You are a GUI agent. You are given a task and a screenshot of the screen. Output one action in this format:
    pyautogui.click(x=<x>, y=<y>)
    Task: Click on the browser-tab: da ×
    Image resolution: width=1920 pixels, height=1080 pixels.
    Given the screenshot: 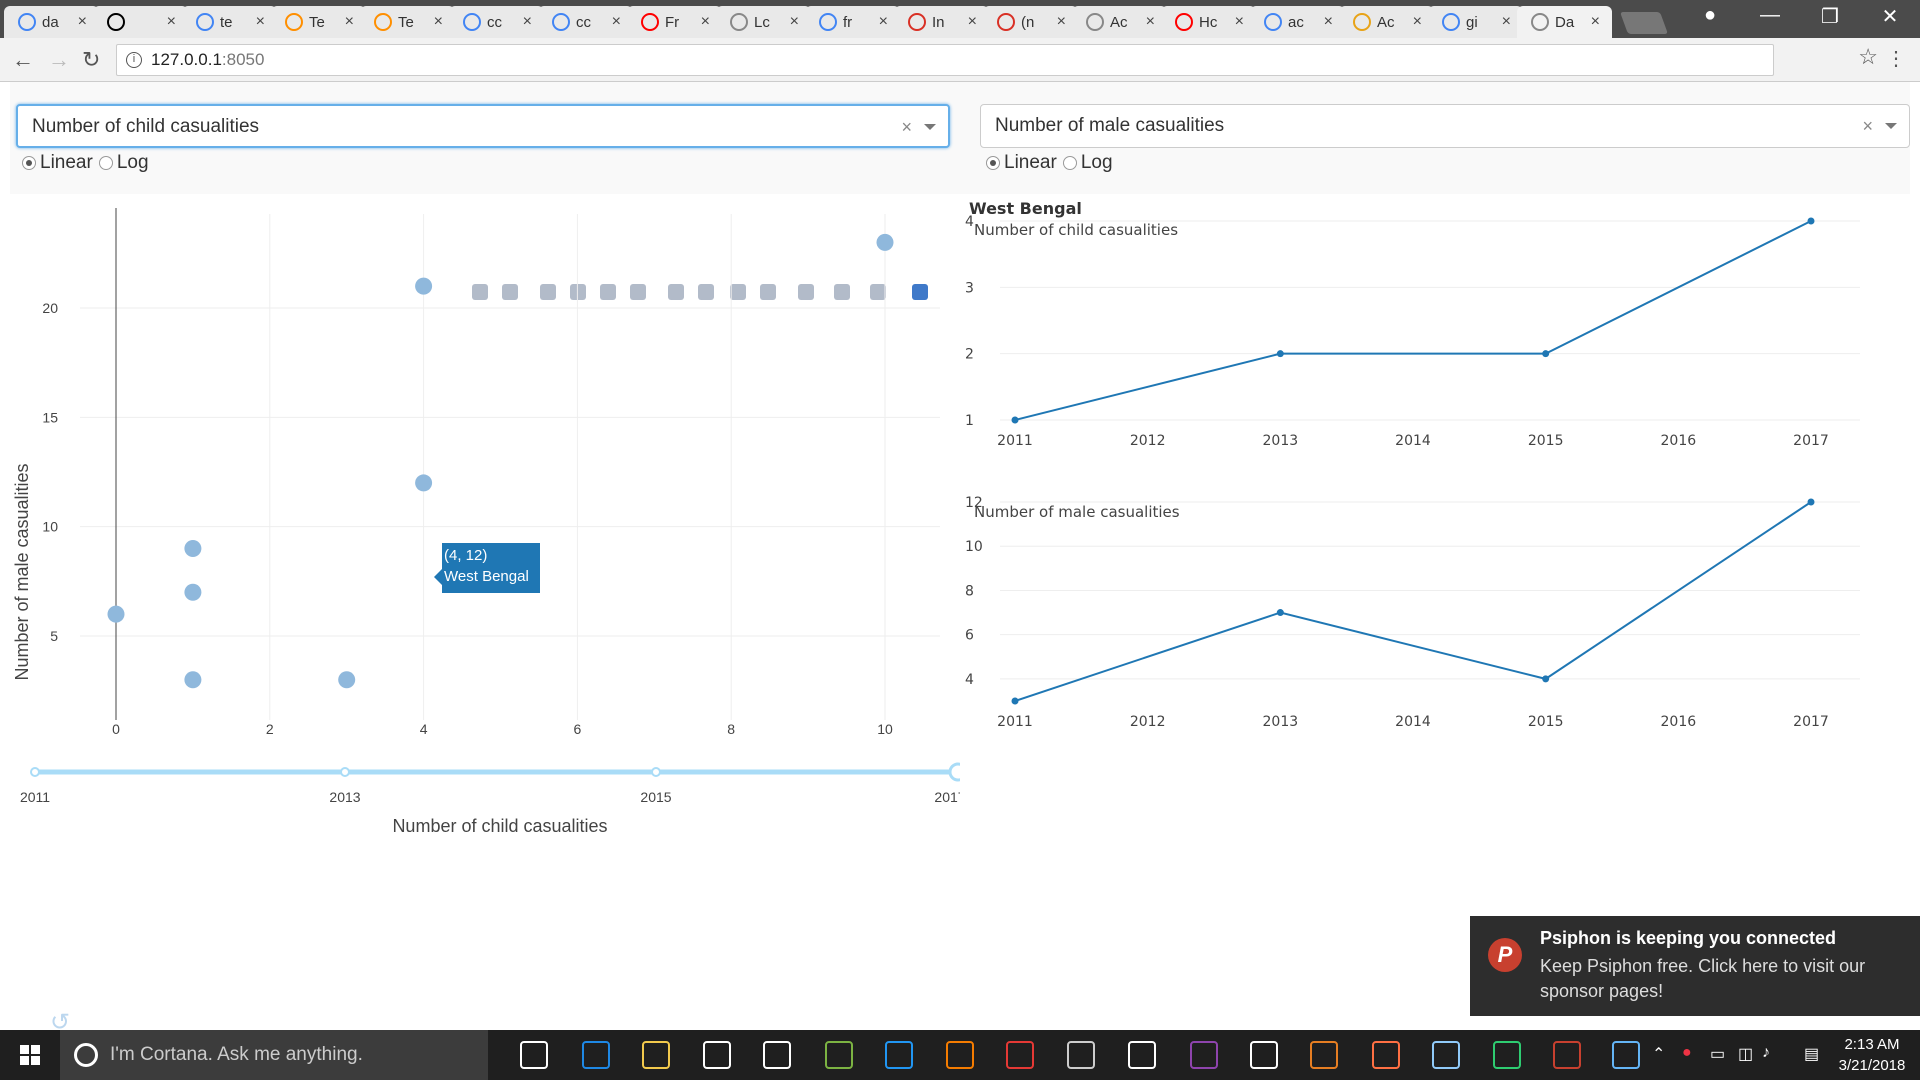 What is the action you would take?
    pyautogui.click(x=51, y=22)
    